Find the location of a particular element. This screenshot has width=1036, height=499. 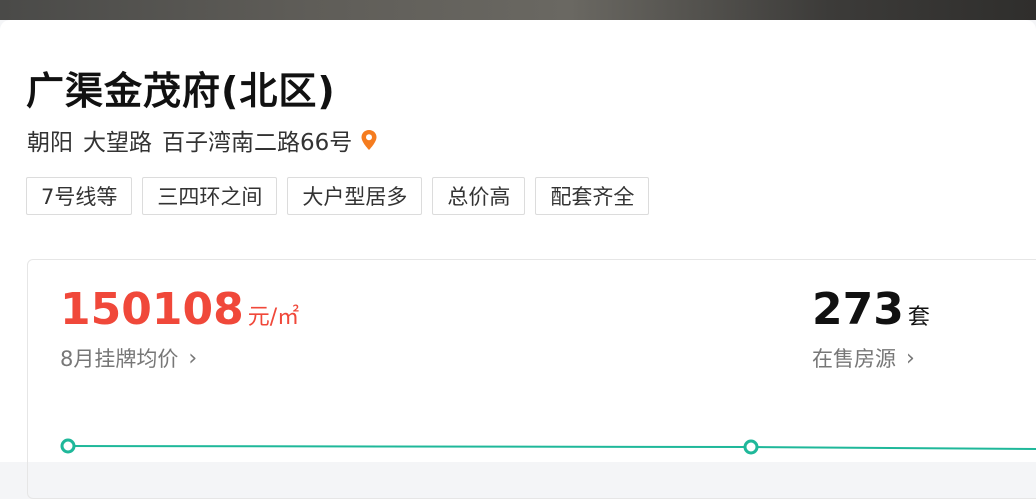

avg-price-value: 150108 is located at coordinates (152, 309).